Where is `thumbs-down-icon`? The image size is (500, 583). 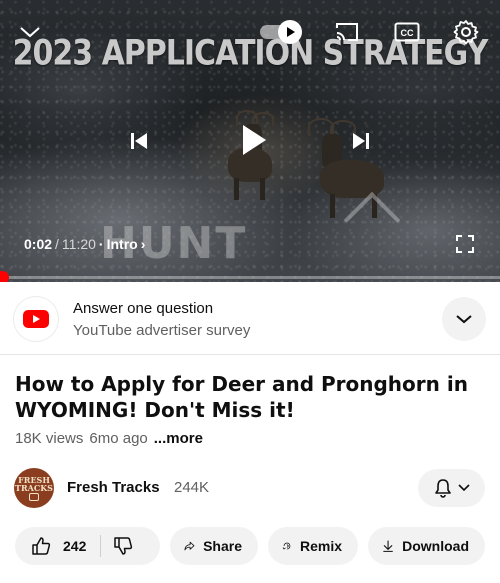
thumbs-down-icon is located at coordinates (123, 546).